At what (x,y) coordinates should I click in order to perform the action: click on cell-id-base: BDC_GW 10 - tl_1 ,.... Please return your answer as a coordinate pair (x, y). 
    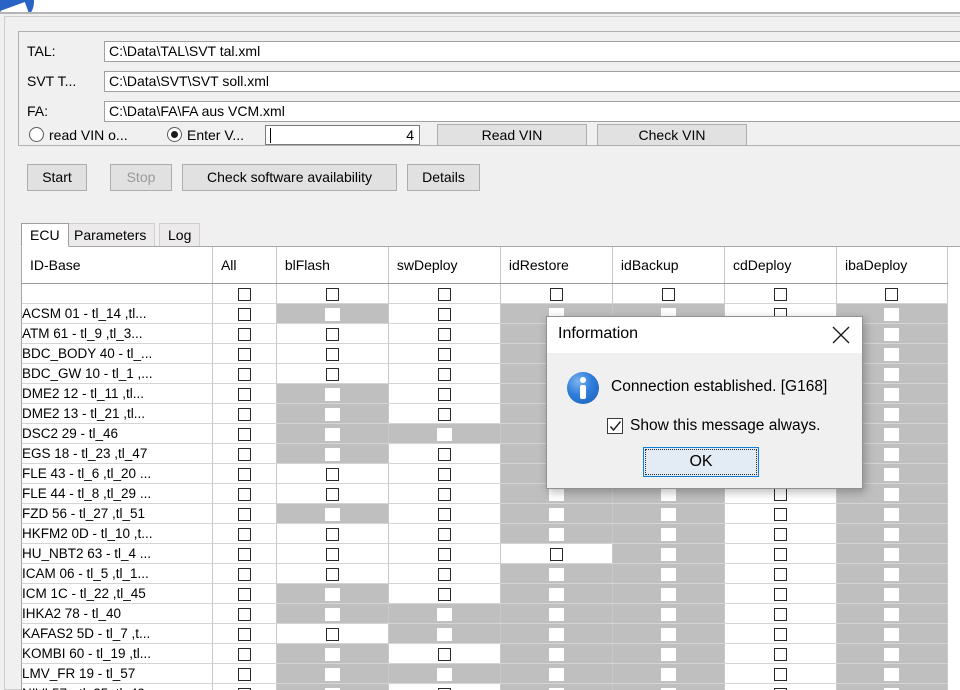
    Looking at the image, I should click on (117, 373).